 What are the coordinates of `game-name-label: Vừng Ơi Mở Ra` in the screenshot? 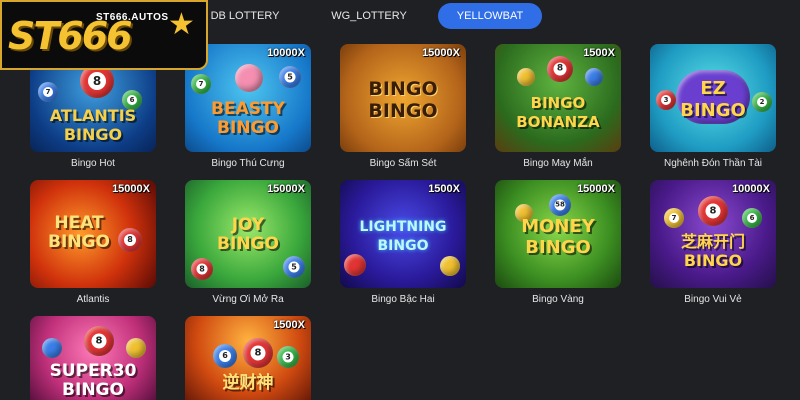 It's located at (248, 299).